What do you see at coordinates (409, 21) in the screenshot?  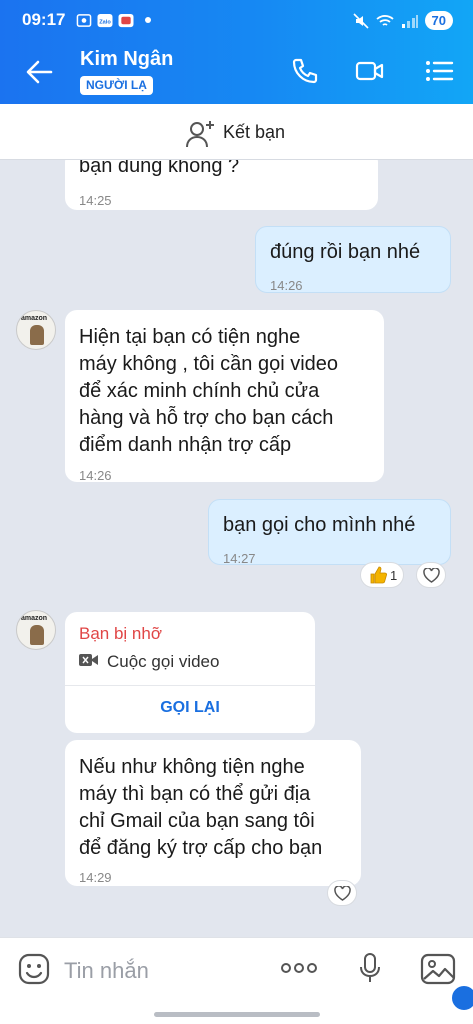 I see `signal-icon` at bounding box center [409, 21].